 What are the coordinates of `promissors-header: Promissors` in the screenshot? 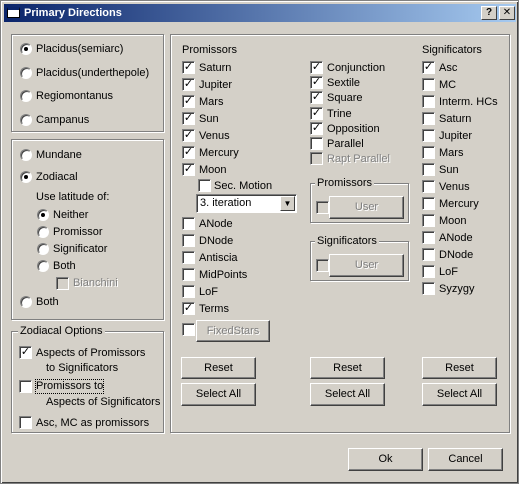 It's located at (210, 50).